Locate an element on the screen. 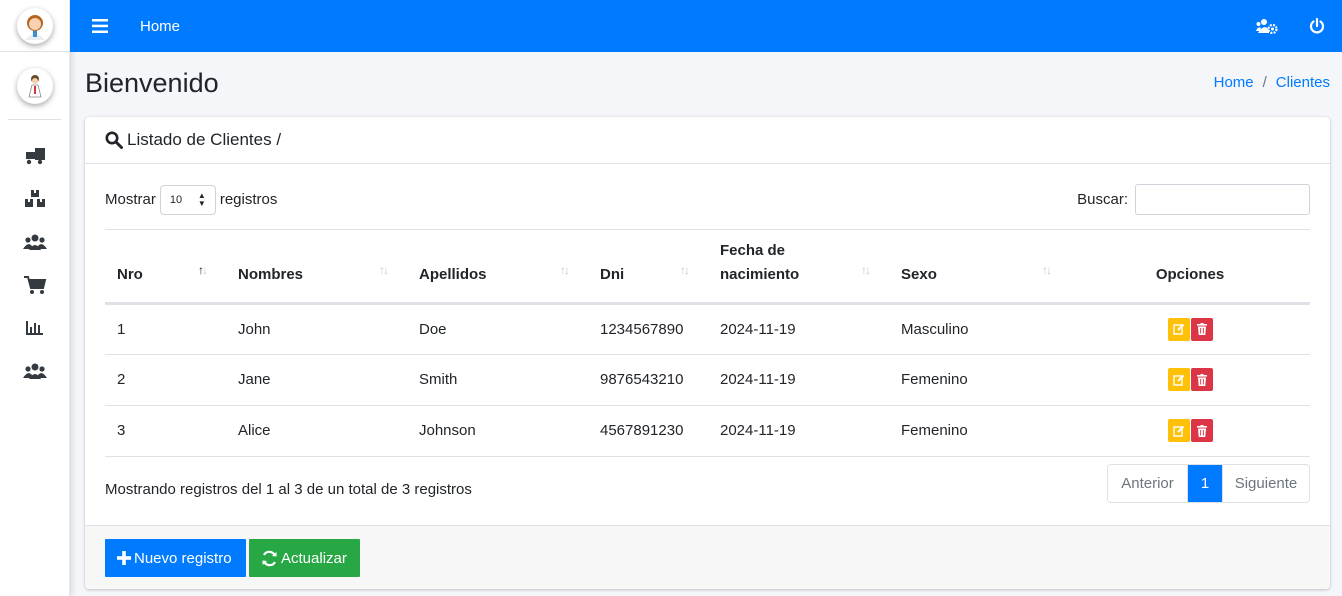 Image resolution: width=1342 pixels, height=596 pixels. page-length-control: Mostrar 10 ▲ ▼ registros is located at coordinates (191, 199).